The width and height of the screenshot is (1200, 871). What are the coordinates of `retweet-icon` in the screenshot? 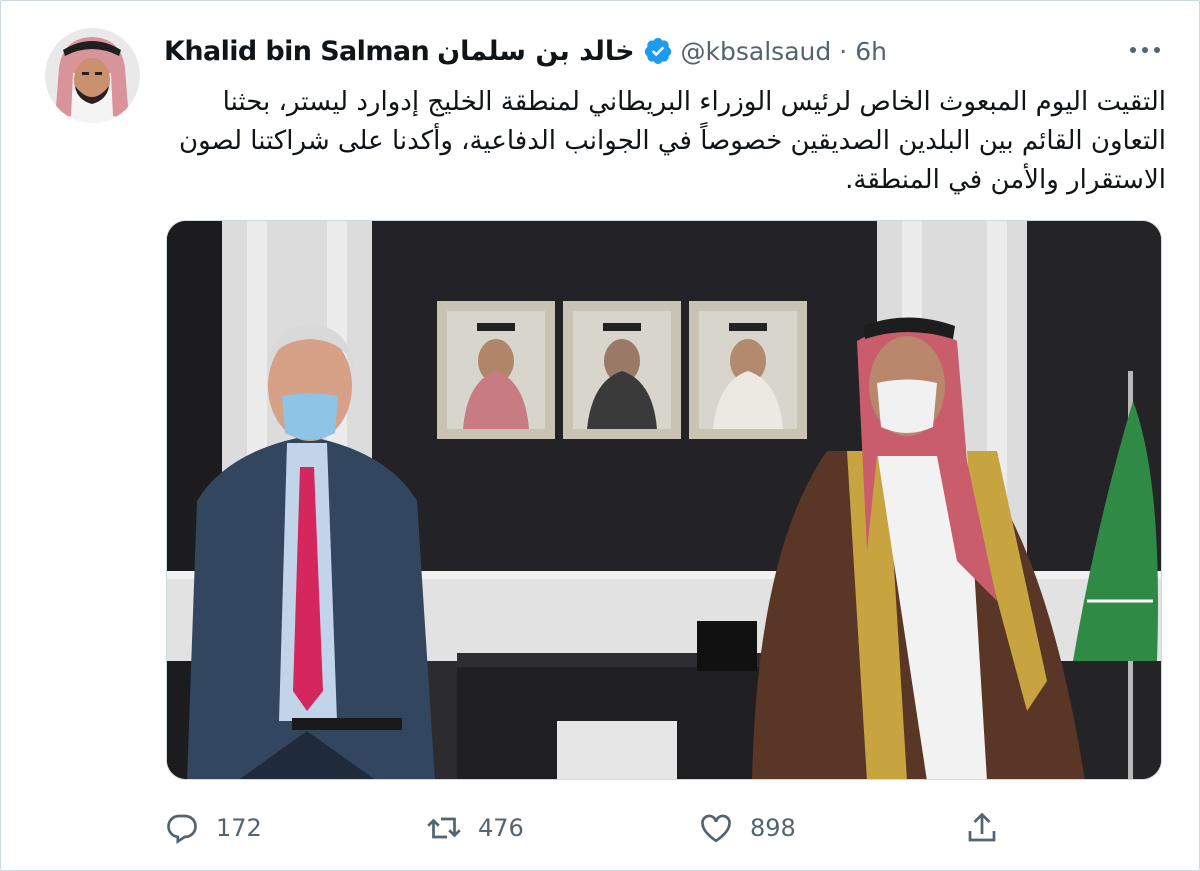 It's located at (444, 828).